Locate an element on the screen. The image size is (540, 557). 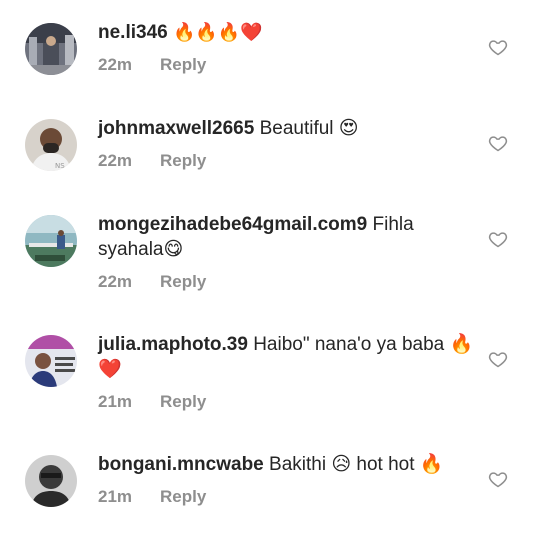
svg-text: NS is located at coordinates (60, 166).